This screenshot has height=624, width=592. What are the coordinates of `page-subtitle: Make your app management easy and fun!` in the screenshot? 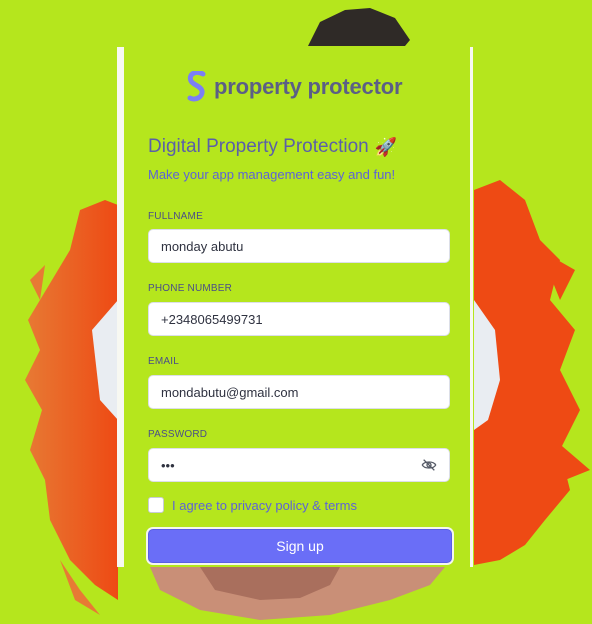 It's located at (272, 174).